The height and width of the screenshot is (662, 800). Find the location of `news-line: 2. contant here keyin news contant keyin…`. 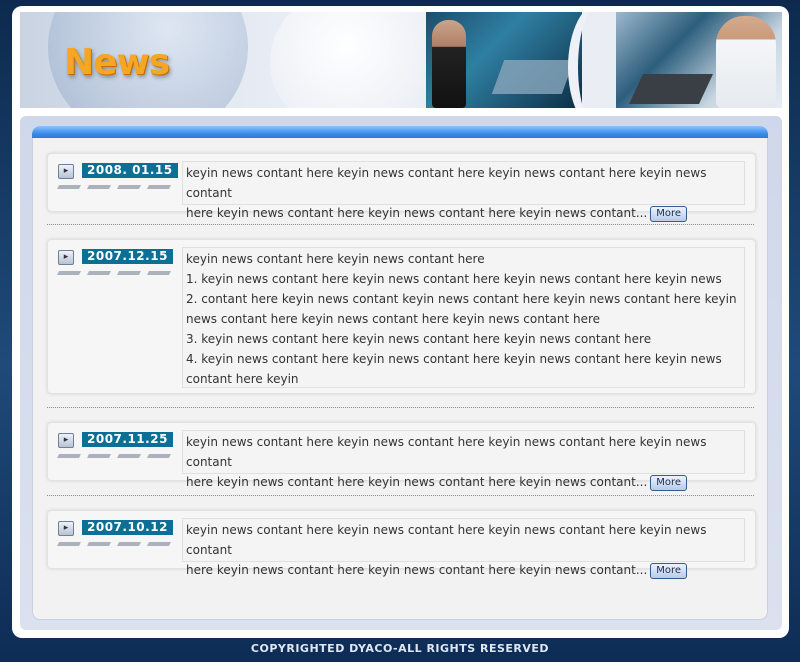

news-line: 2. contant here keyin news contant keyin… is located at coordinates (461, 299).